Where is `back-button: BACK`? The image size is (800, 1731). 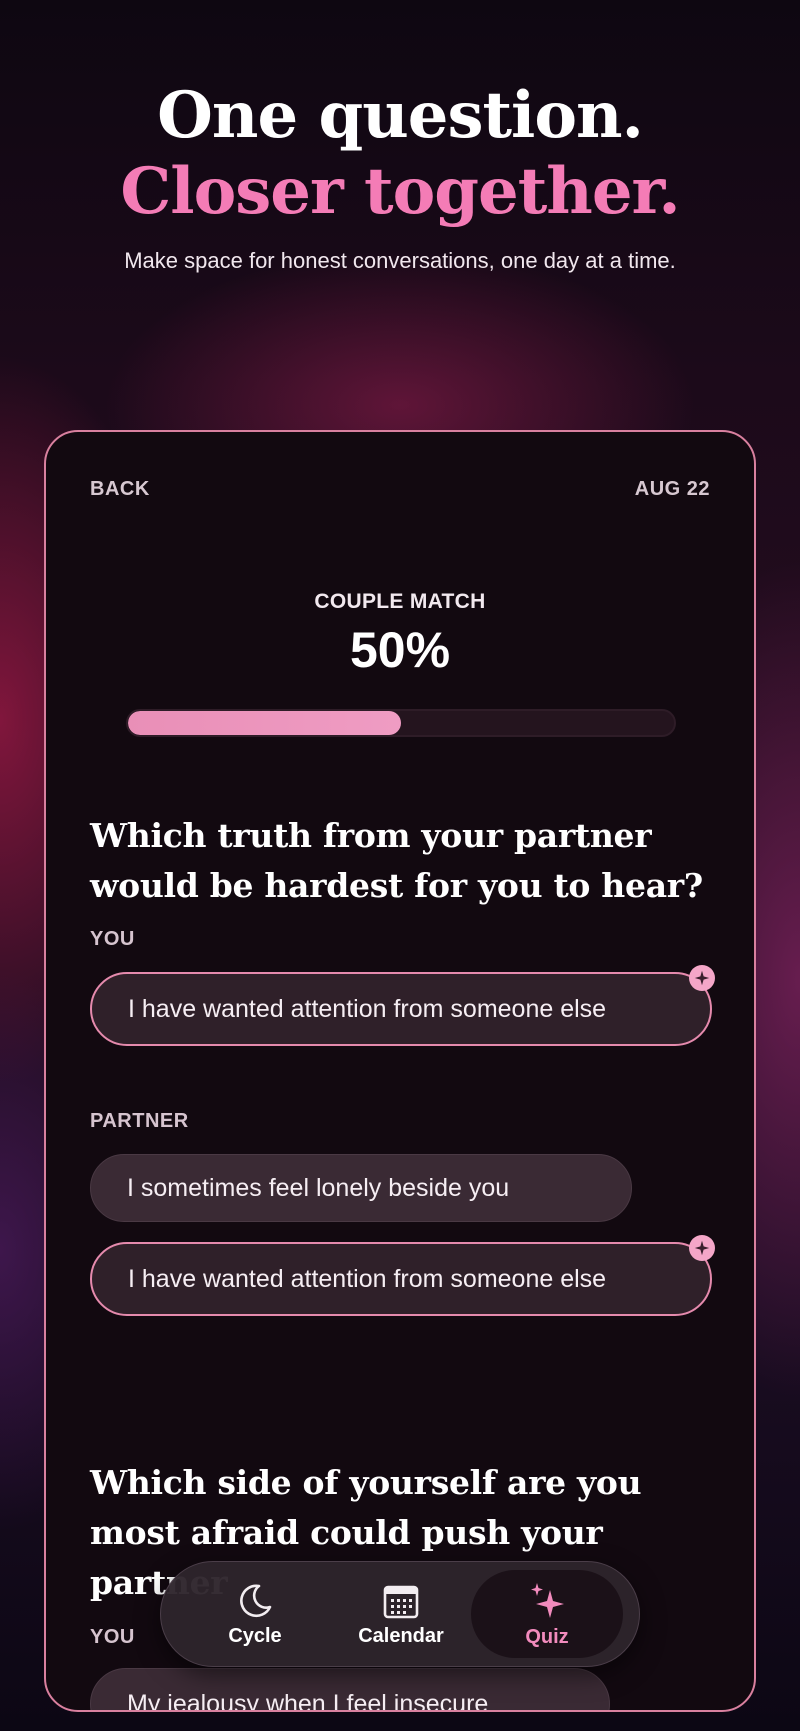
back-button: BACK is located at coordinates (120, 489).